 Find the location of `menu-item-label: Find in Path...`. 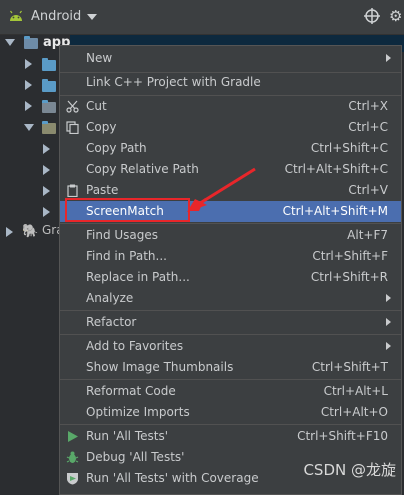

menu-item-label: Find in Path... is located at coordinates (126, 256).